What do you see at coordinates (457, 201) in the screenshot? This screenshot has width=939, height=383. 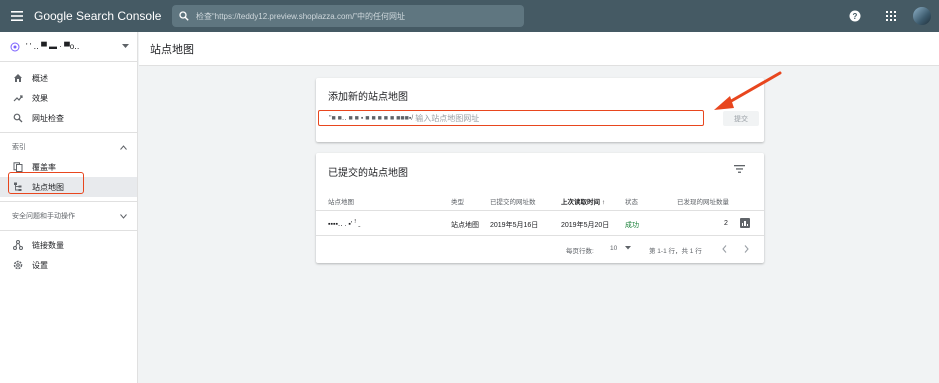 I see `column-header-type: 类型` at bounding box center [457, 201].